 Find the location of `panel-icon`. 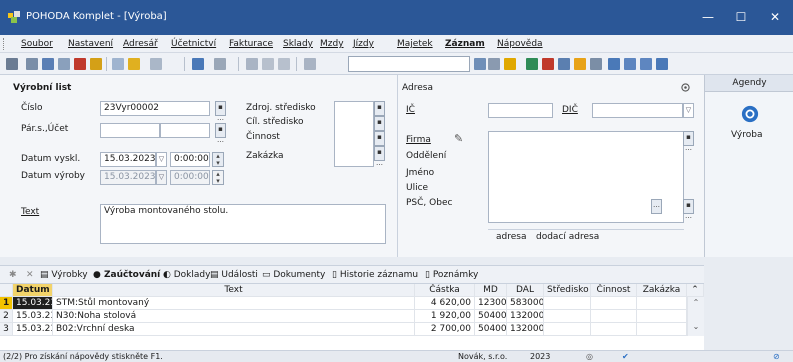

panel-icon is located at coordinates (646, 64).